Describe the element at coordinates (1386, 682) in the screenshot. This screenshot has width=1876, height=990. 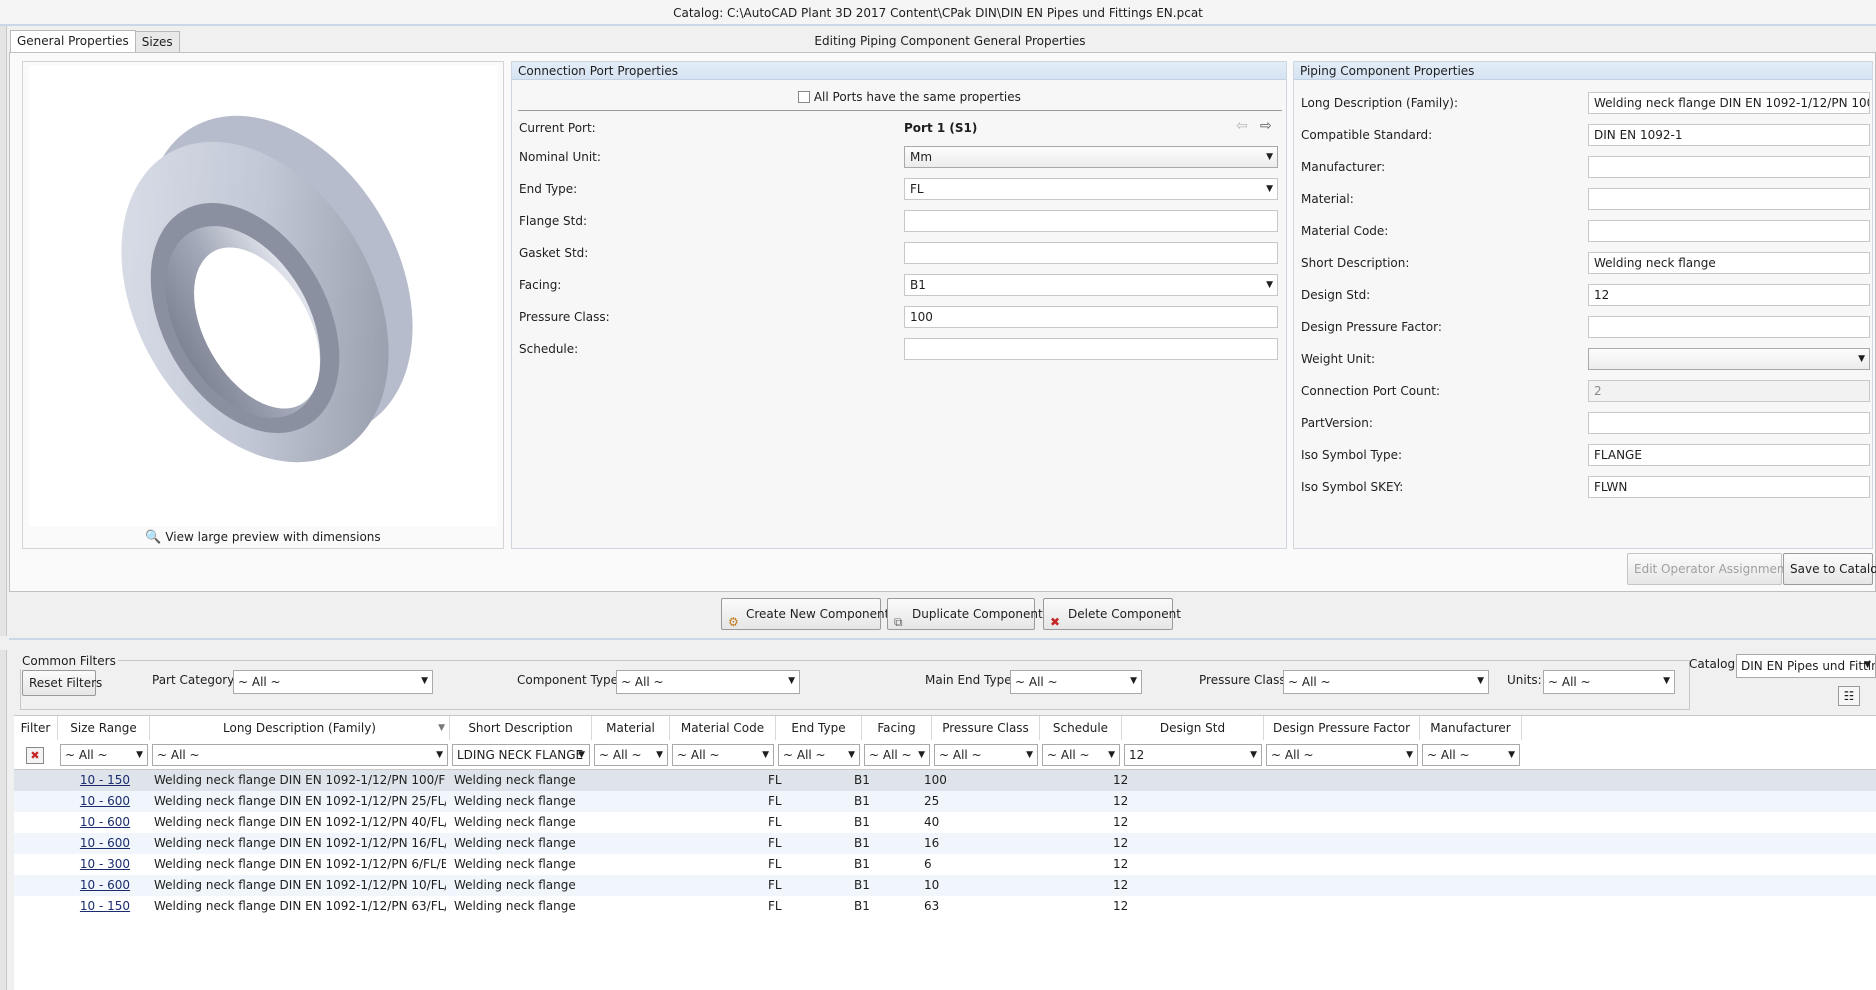
I see `pressure-class-filter-select: ~ All ~ ▼` at that location.